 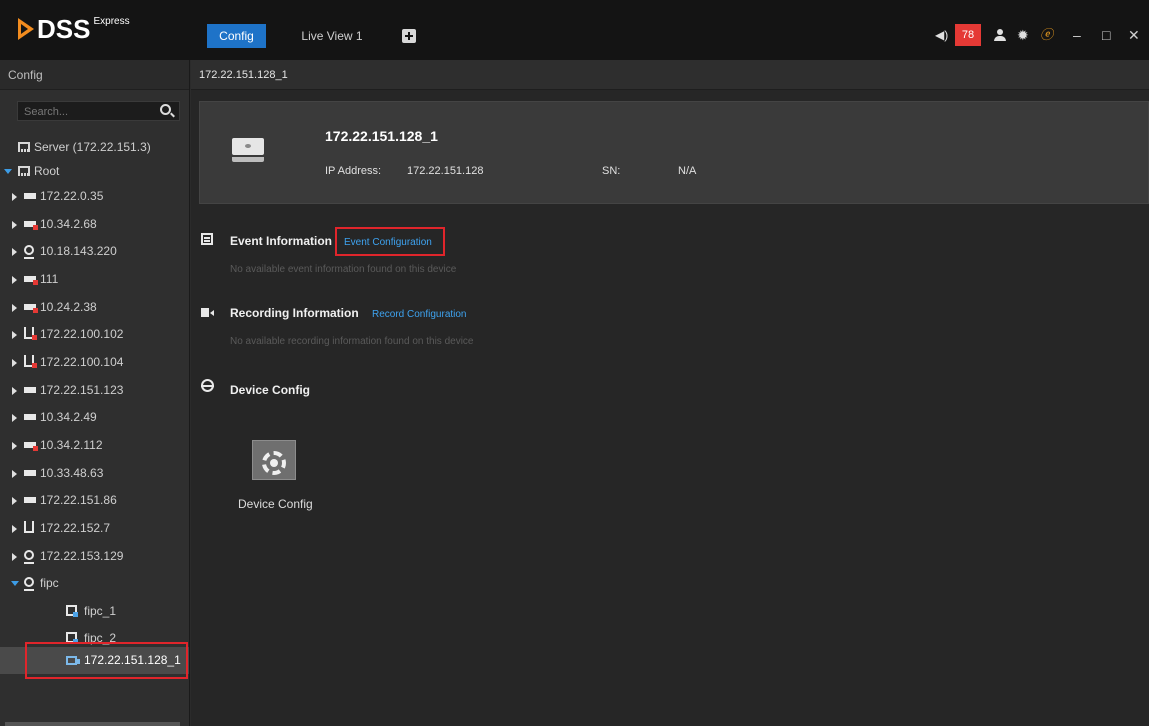 What do you see at coordinates (207, 312) in the screenshot?
I see `video-camera-icon` at bounding box center [207, 312].